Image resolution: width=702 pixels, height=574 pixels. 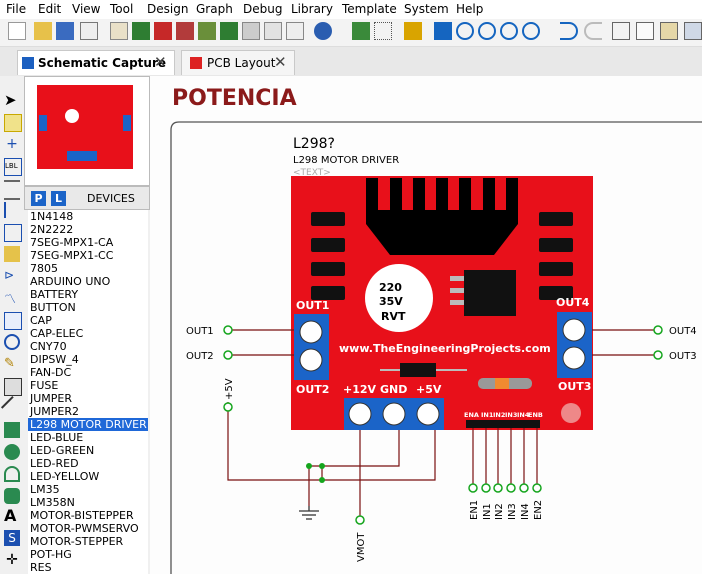 I want to click on diode, so click(x=418, y=370).